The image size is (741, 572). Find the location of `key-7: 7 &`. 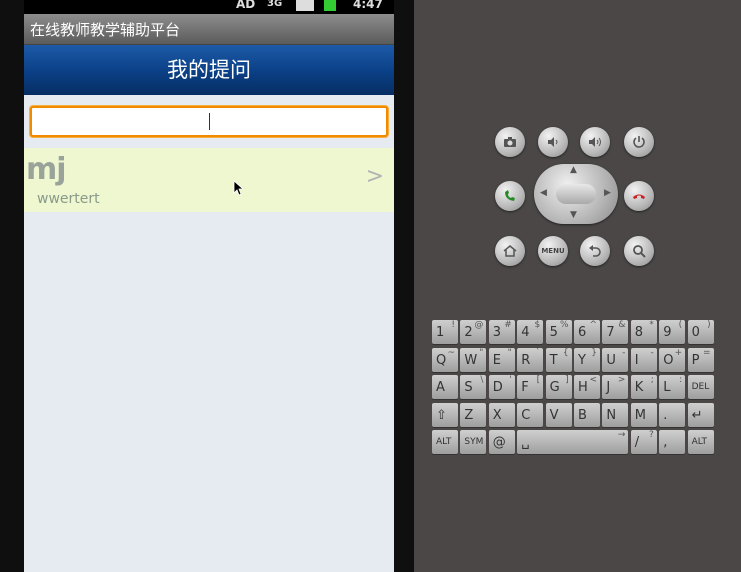

key-7: 7 & is located at coordinates (615, 332).